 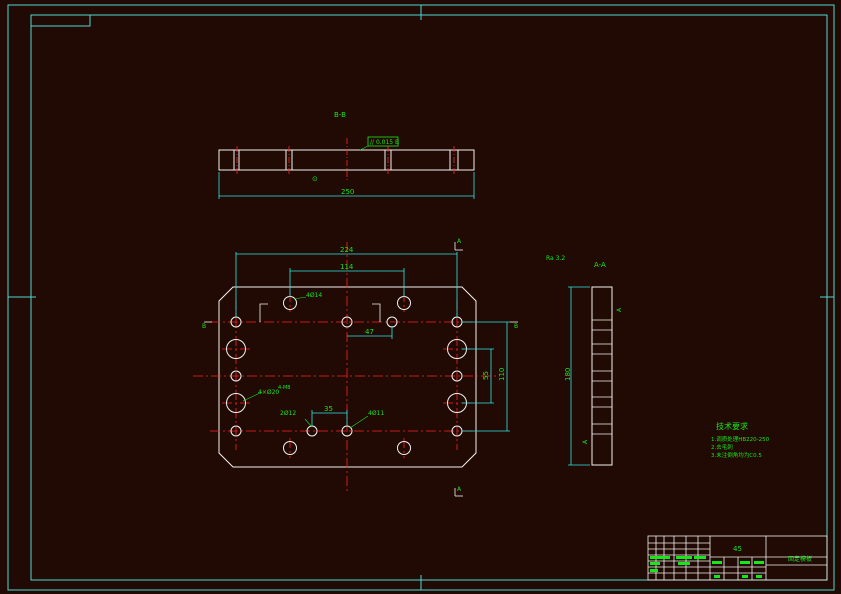 I want to click on tech-req-line-2: 2.去毛刺, so click(x=722, y=447).